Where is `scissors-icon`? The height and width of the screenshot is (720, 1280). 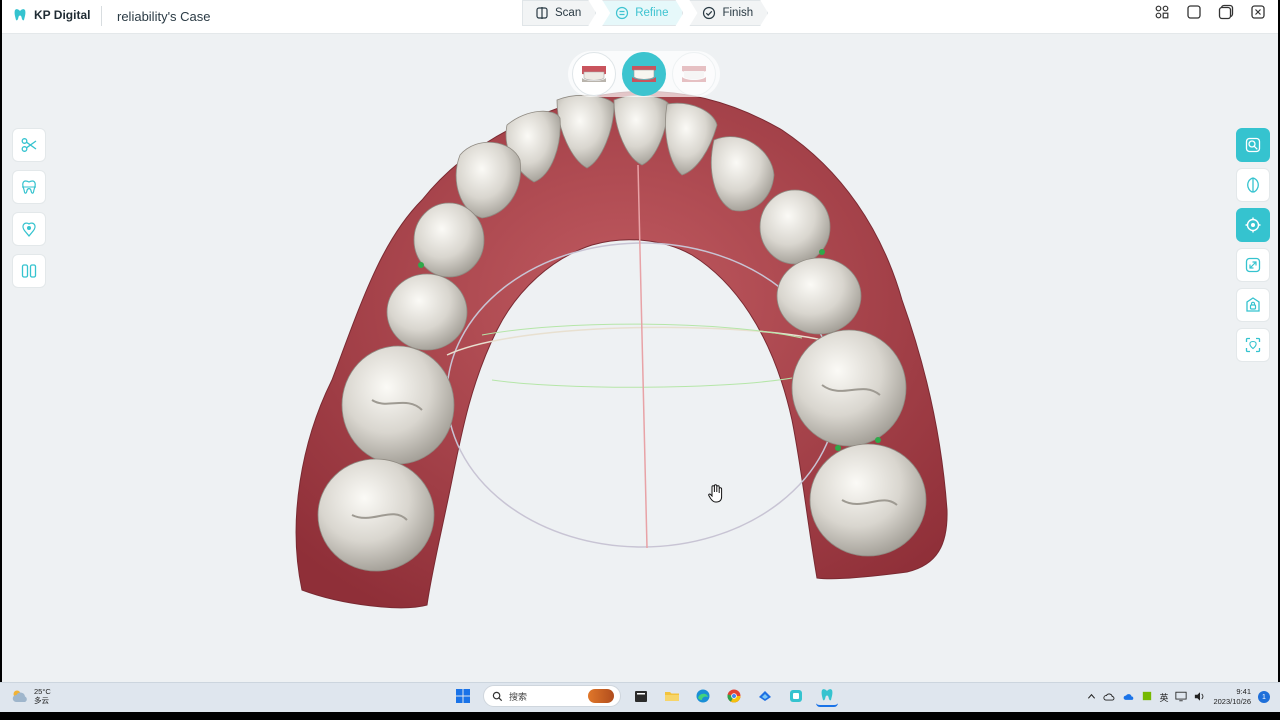 scissors-icon is located at coordinates (29, 145).